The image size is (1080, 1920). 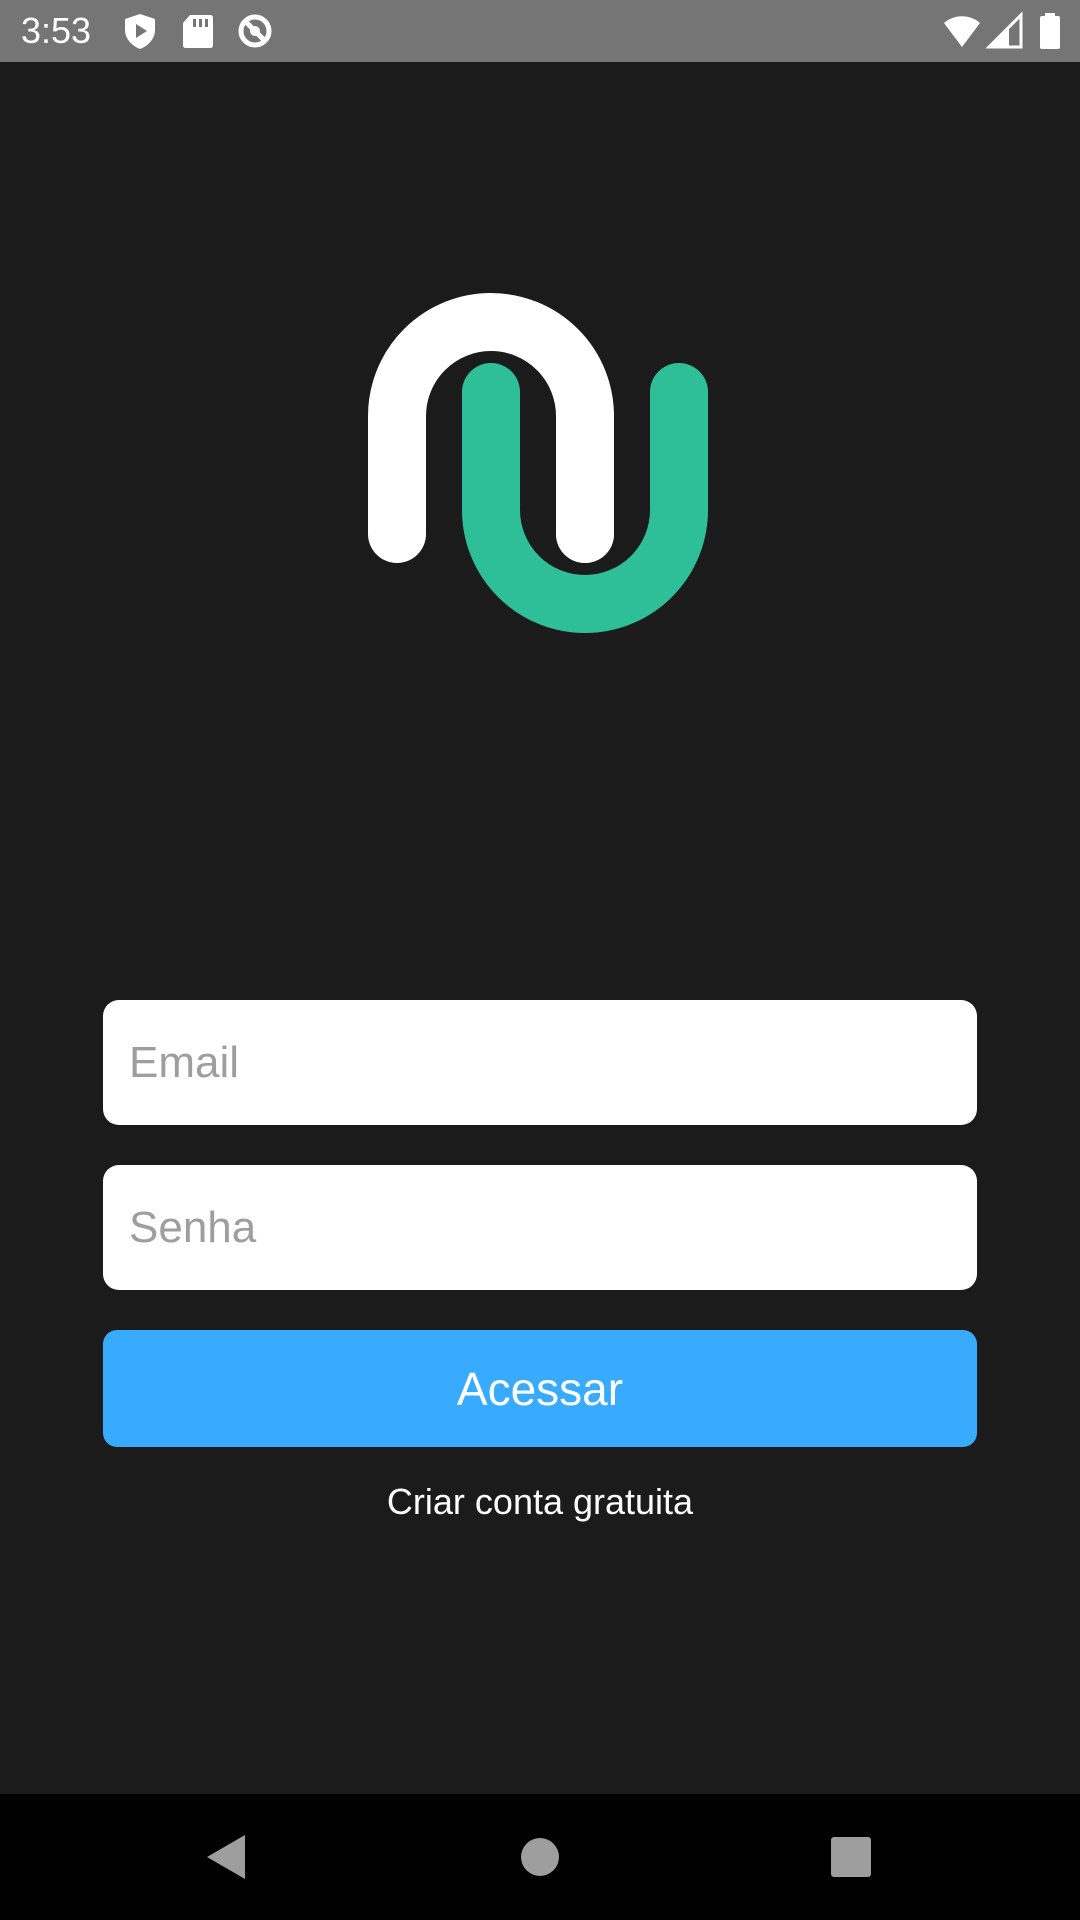 What do you see at coordinates (56, 30) in the screenshot?
I see `status-time: 3:53` at bounding box center [56, 30].